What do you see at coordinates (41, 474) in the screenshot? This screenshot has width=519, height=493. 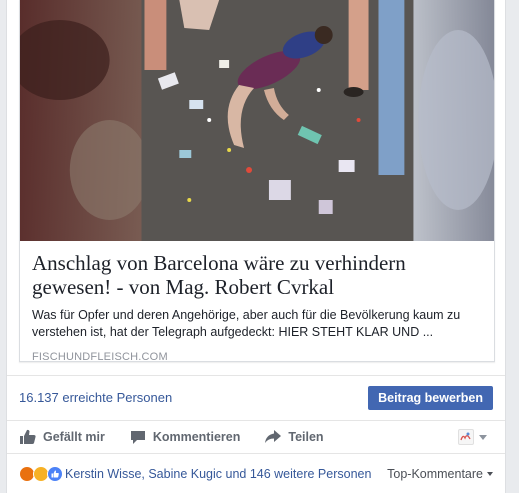 I see `reaction-icons` at bounding box center [41, 474].